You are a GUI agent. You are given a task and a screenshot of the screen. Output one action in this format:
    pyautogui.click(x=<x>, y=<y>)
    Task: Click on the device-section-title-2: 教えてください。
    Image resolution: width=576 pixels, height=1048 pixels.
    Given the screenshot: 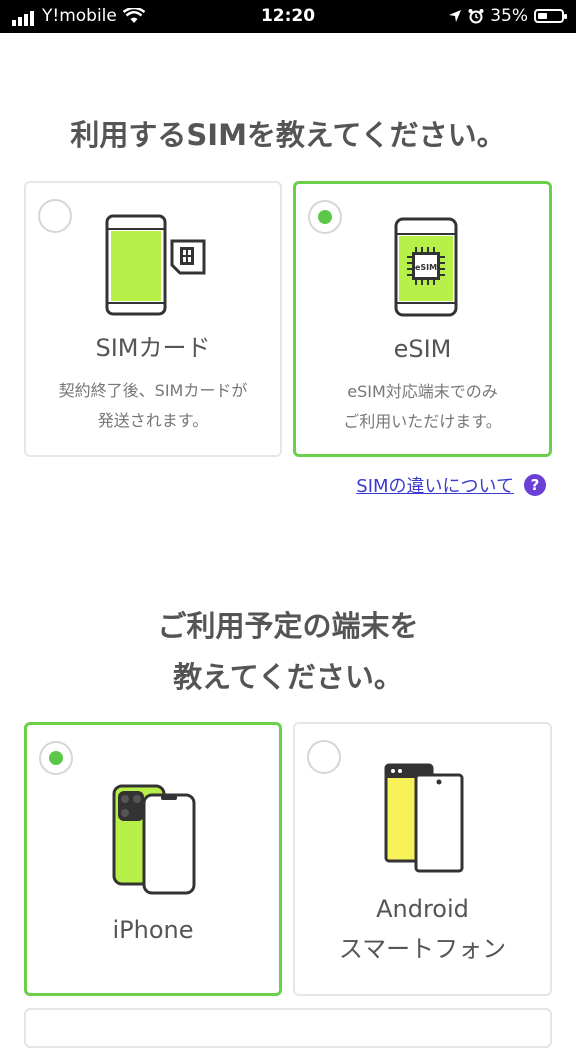 What is the action you would take?
    pyautogui.click(x=288, y=677)
    